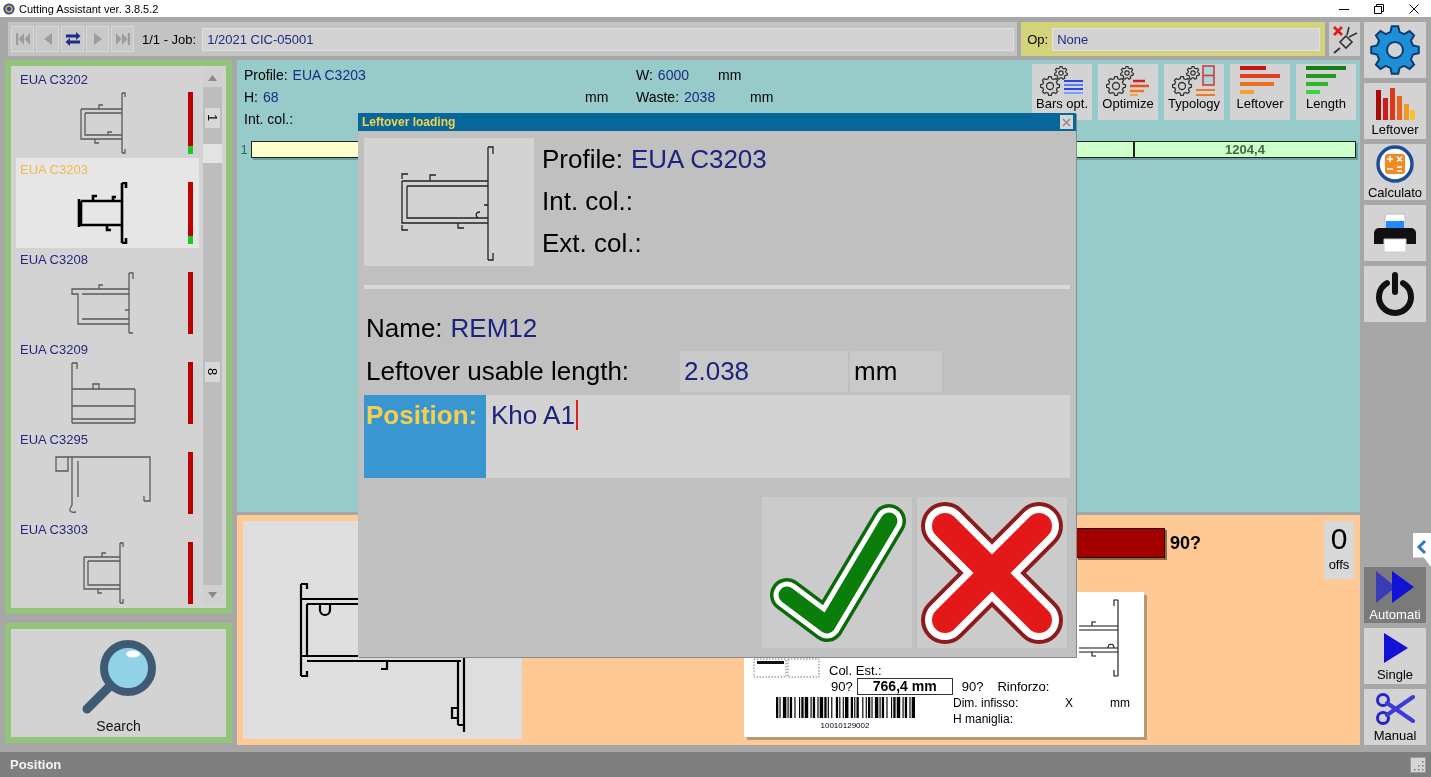 The image size is (1431, 777). I want to click on typology-button: Typology, so click(1194, 92).